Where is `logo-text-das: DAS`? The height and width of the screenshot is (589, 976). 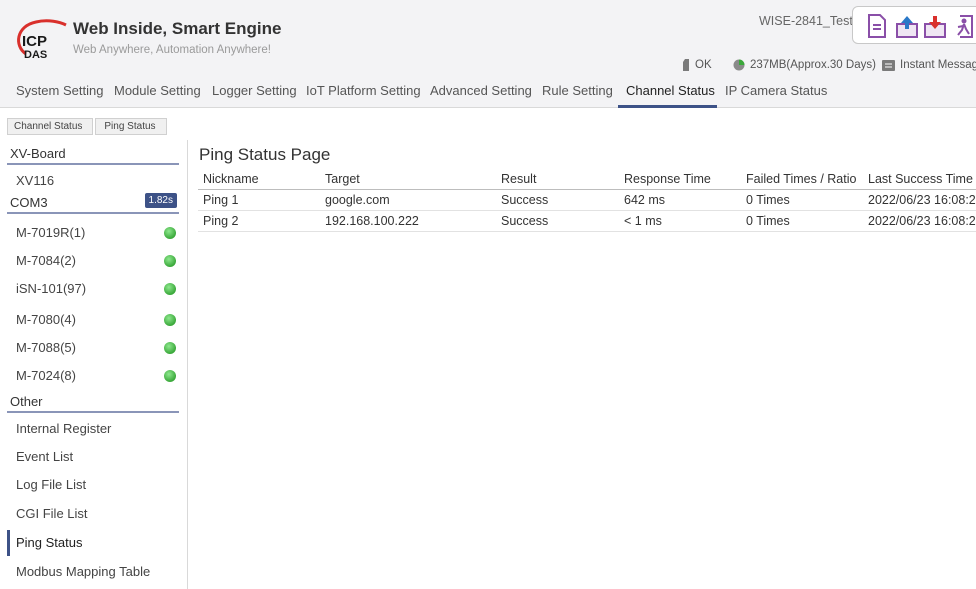
logo-text-das: DAS is located at coordinates (35, 54).